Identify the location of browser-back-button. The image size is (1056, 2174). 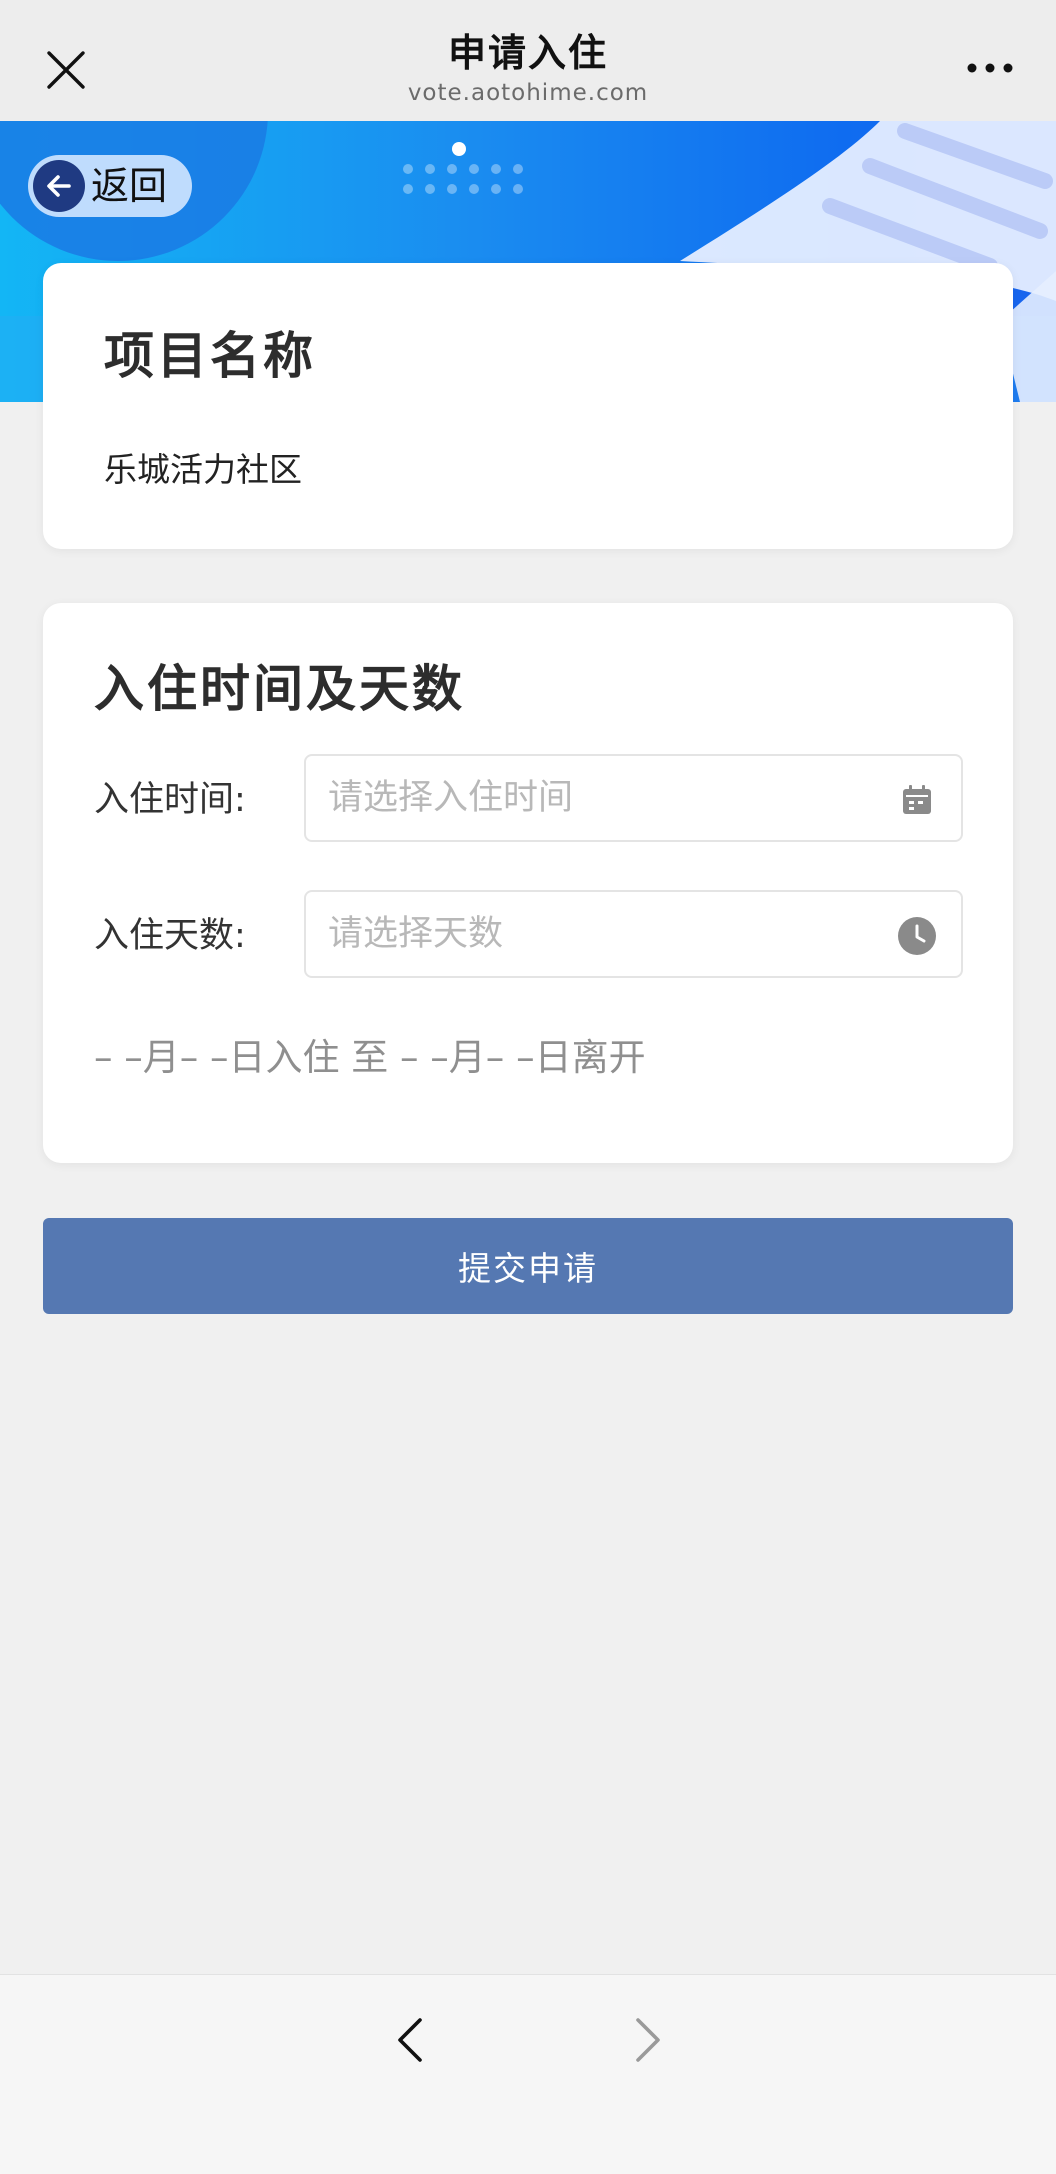
(410, 2040).